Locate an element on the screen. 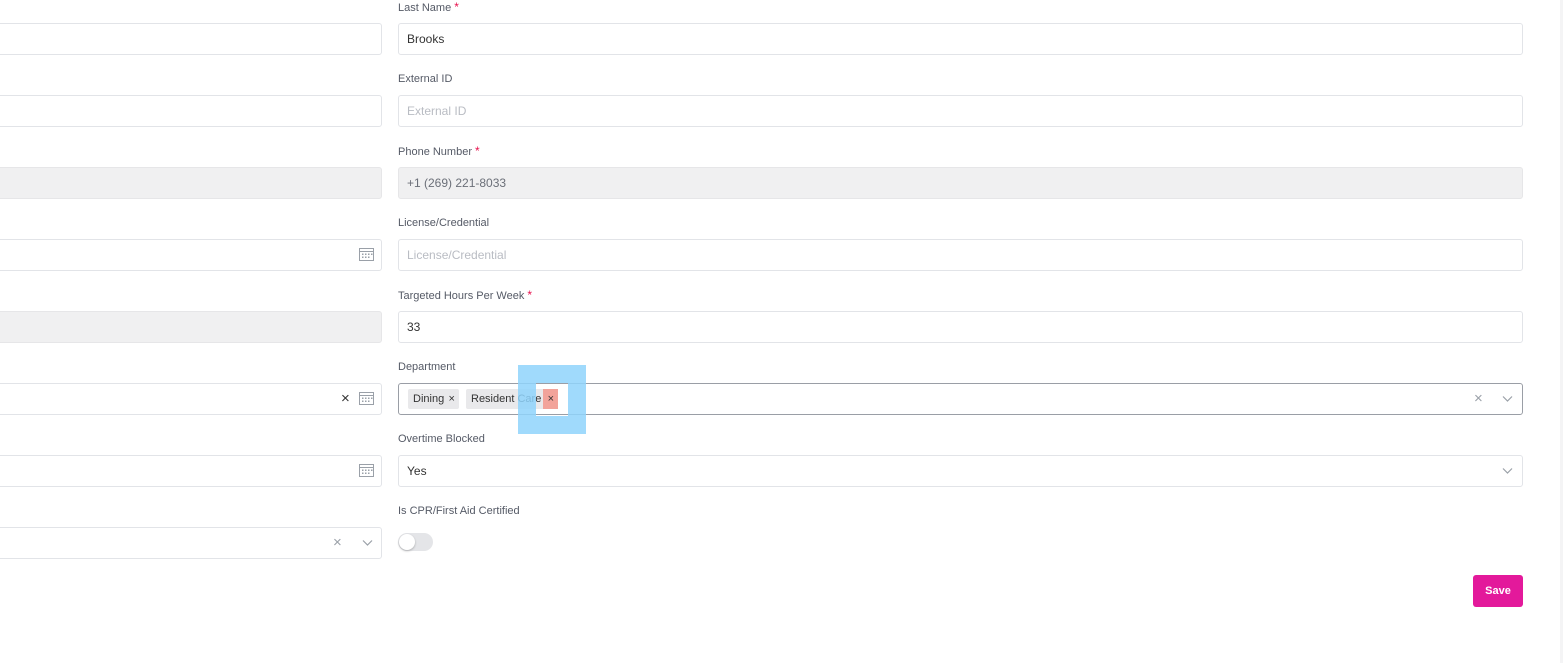 The image size is (1563, 663). phone-number-input: +1 (269) 221-8033 is located at coordinates (960, 183).